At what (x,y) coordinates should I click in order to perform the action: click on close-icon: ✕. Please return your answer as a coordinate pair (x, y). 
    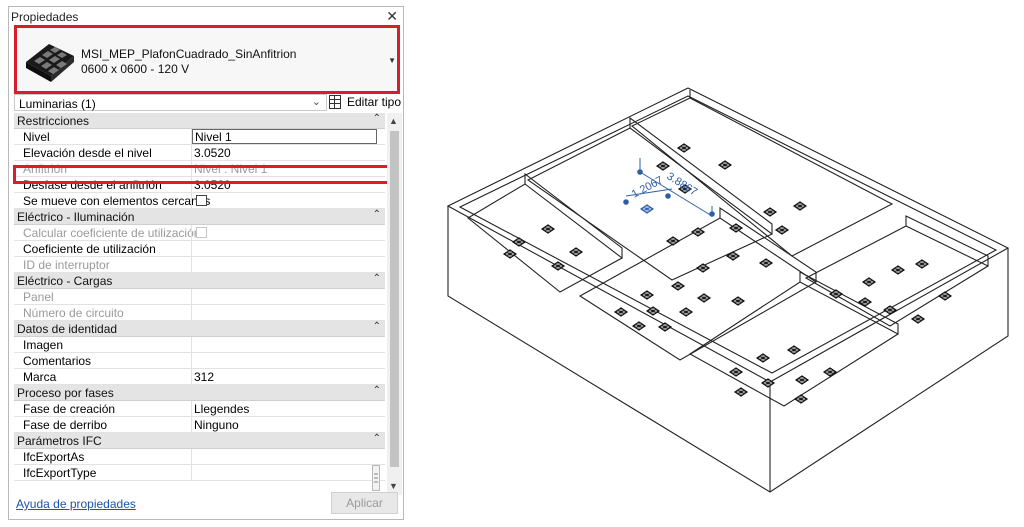
    Looking at the image, I should click on (392, 16).